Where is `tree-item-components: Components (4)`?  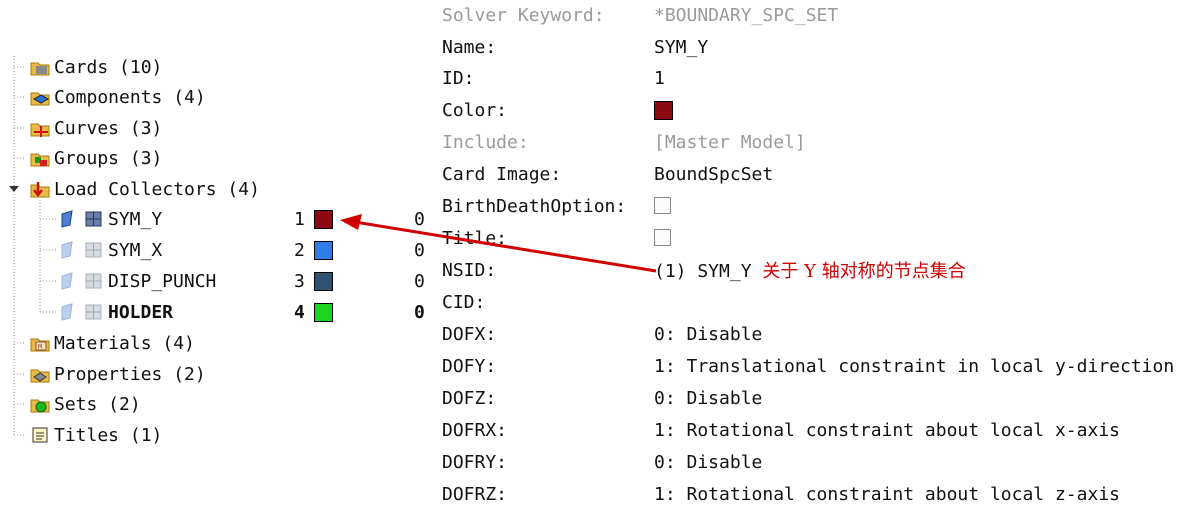 tree-item-components: Components (4) is located at coordinates (118, 97).